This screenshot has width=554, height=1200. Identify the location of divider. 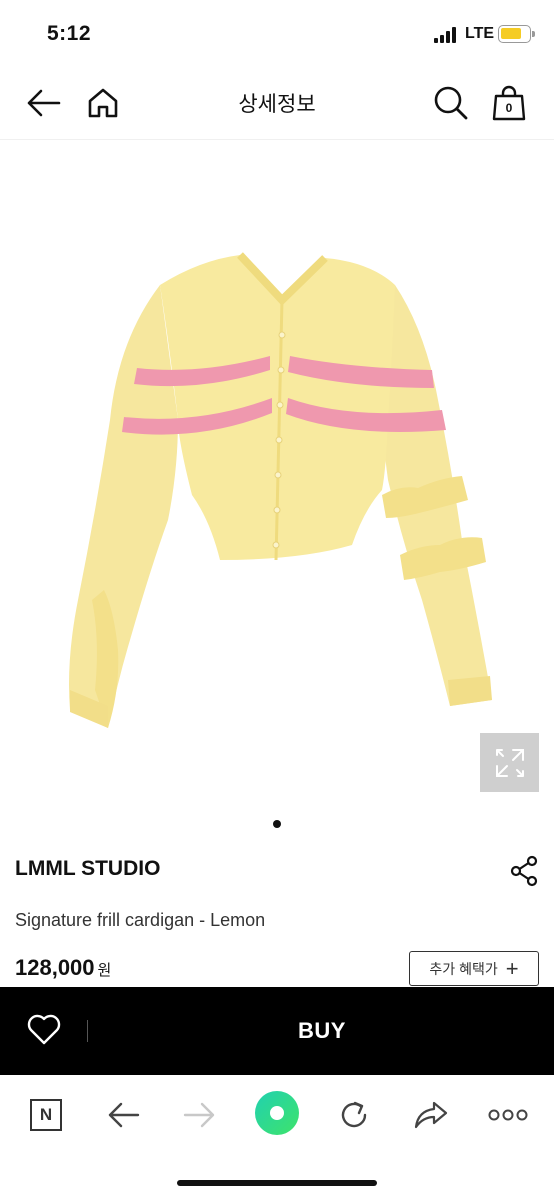
(87, 1031).